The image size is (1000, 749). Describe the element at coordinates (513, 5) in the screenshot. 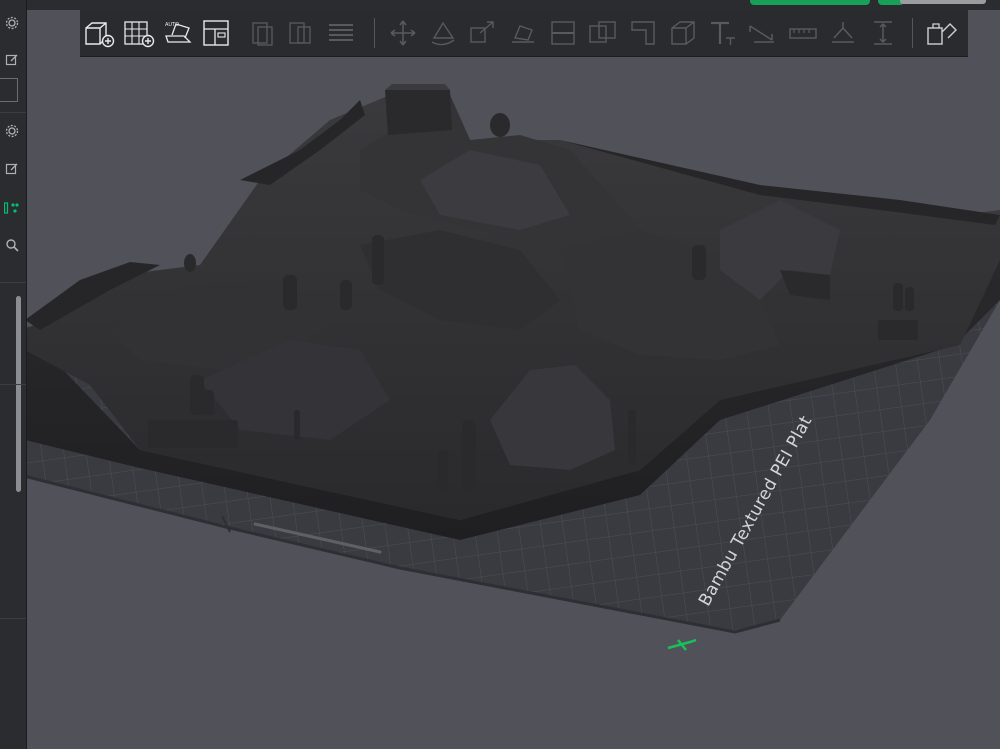

I see `title-strip` at that location.